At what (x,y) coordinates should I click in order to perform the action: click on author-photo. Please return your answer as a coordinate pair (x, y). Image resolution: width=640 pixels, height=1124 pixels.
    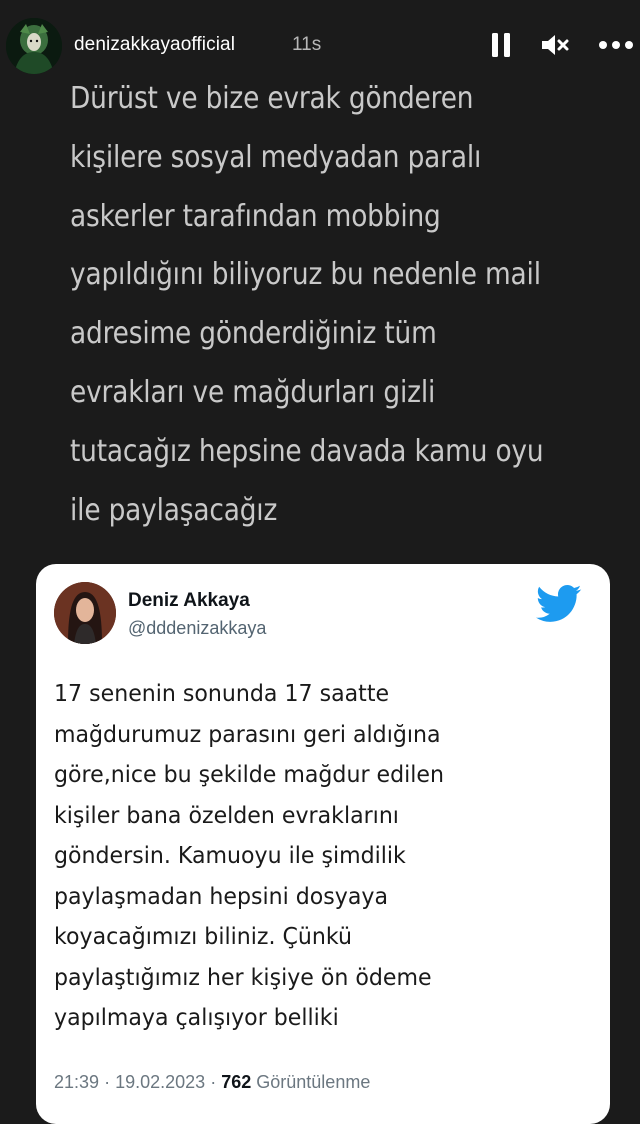
    Looking at the image, I should click on (85, 613).